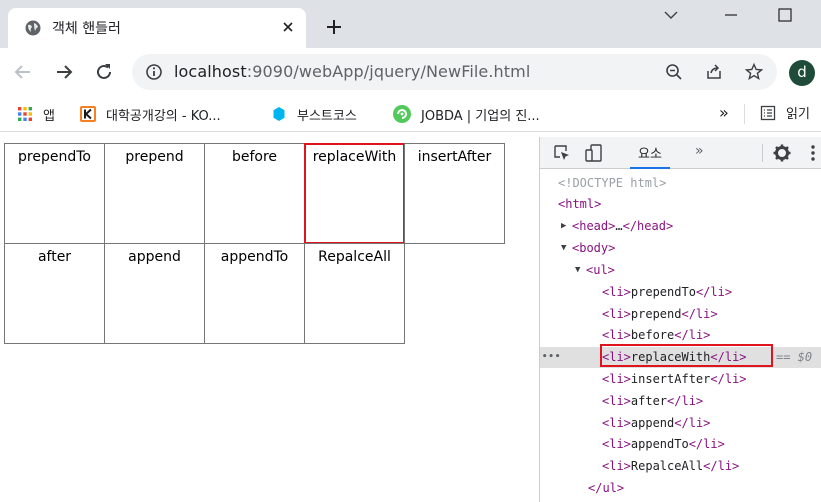  What do you see at coordinates (154, 293) in the screenshot?
I see `list-item-append: append` at bounding box center [154, 293].